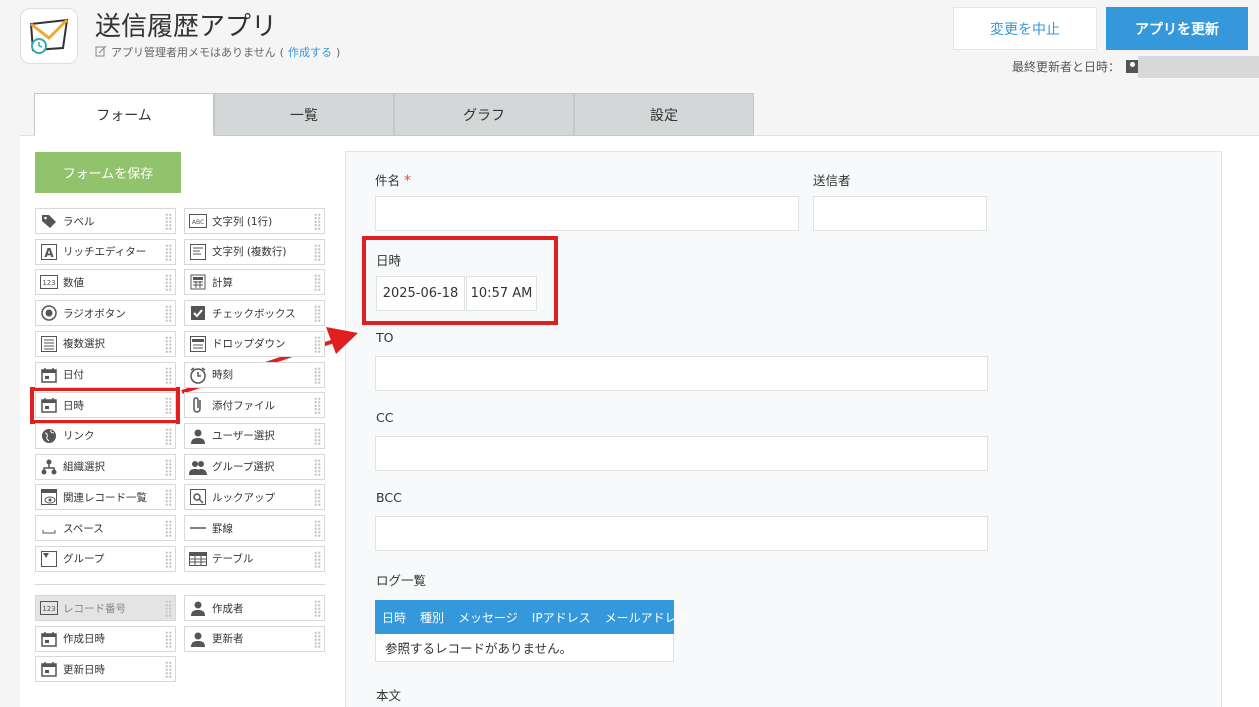 This screenshot has height=707, width=1259. I want to click on palette-item: ユーザー選択, so click(254, 435).